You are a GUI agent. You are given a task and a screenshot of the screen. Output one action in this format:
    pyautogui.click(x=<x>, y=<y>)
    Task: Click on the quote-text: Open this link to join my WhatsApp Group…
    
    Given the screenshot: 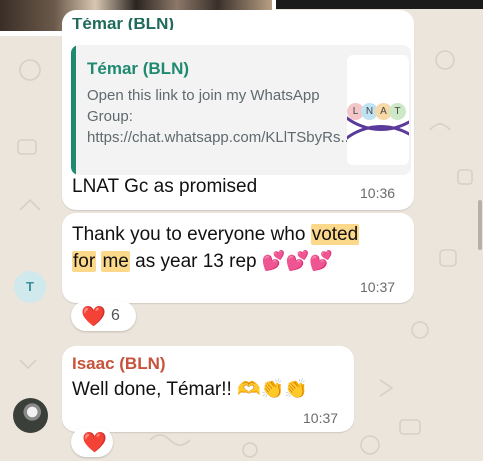 What is the action you would take?
    pyautogui.click(x=220, y=116)
    